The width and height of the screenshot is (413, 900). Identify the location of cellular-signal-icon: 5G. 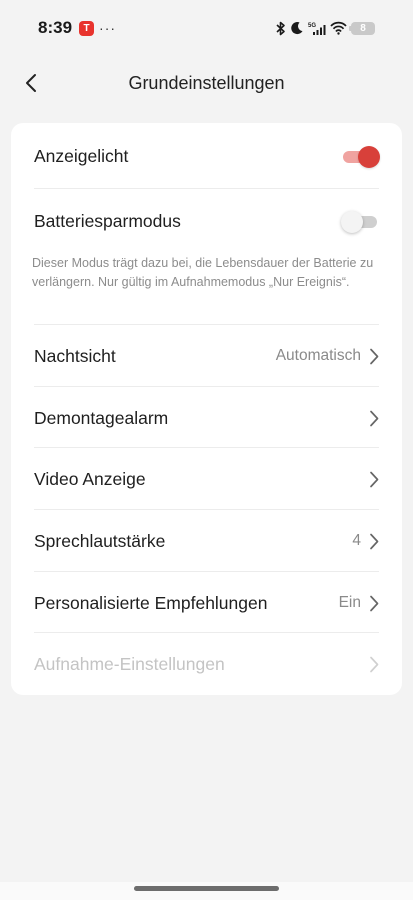
(317, 28).